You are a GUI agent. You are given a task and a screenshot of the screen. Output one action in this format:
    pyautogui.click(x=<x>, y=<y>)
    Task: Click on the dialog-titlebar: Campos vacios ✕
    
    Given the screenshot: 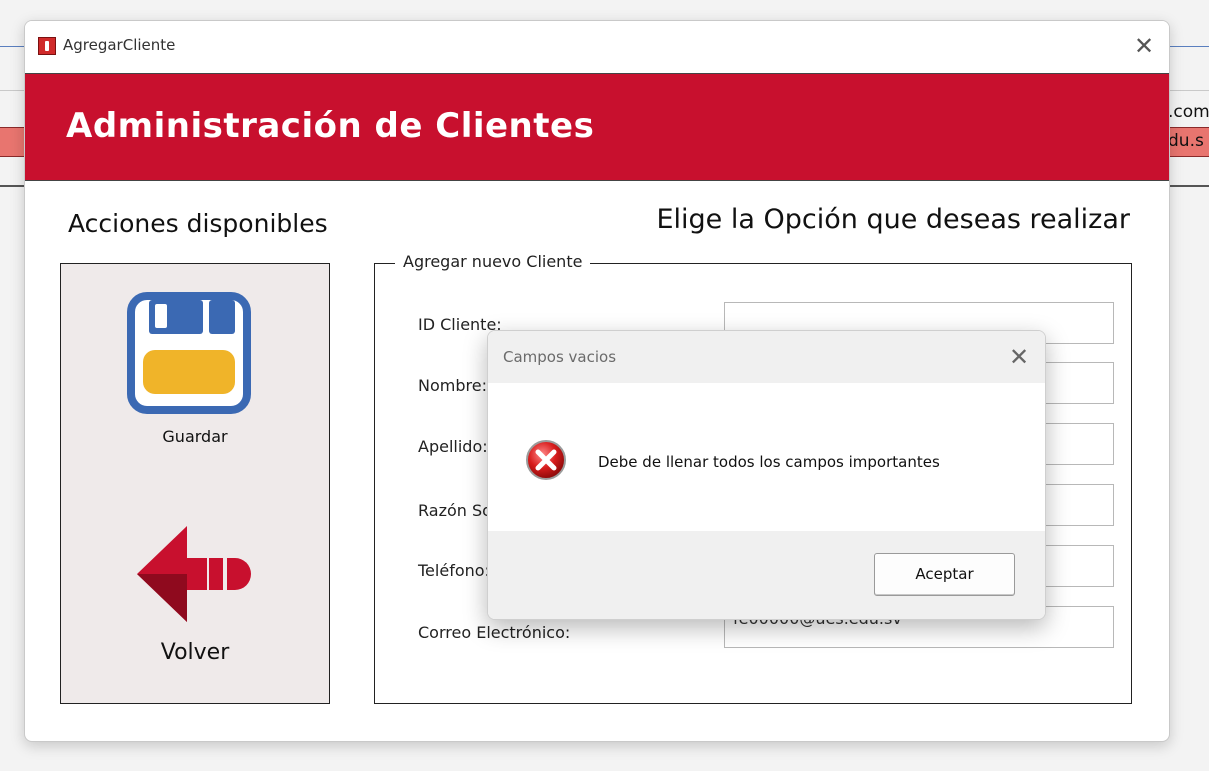 What is the action you would take?
    pyautogui.click(x=766, y=357)
    